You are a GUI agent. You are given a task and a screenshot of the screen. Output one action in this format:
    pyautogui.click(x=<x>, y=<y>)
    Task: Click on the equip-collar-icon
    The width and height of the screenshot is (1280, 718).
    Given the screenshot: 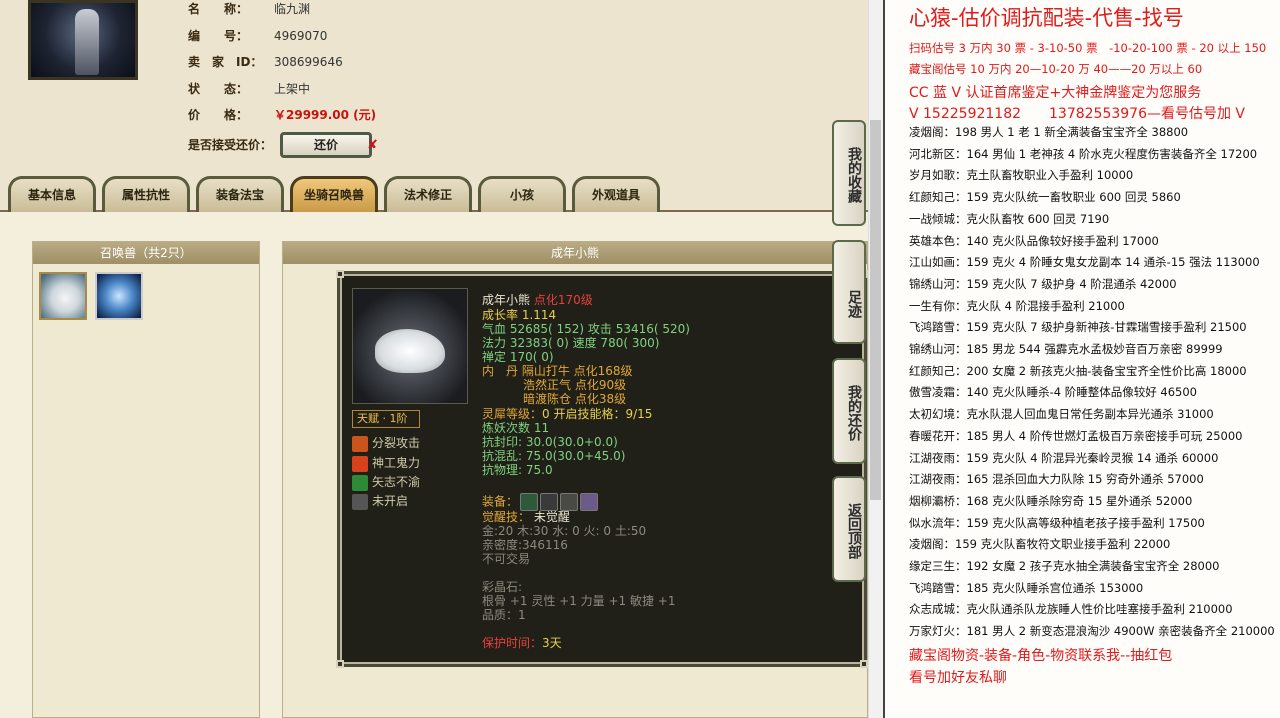 What is the action you would take?
    pyautogui.click(x=529, y=502)
    